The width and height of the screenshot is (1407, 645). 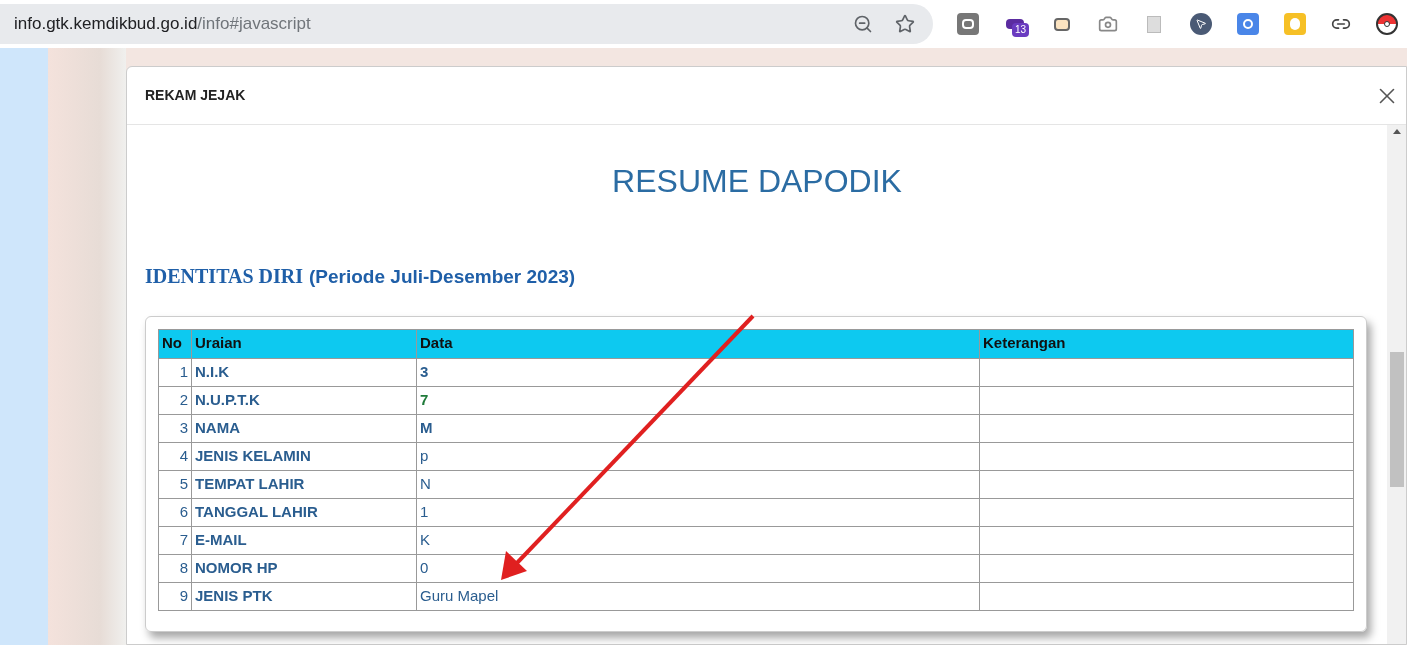 I want to click on field-value: p, so click(x=698, y=456).